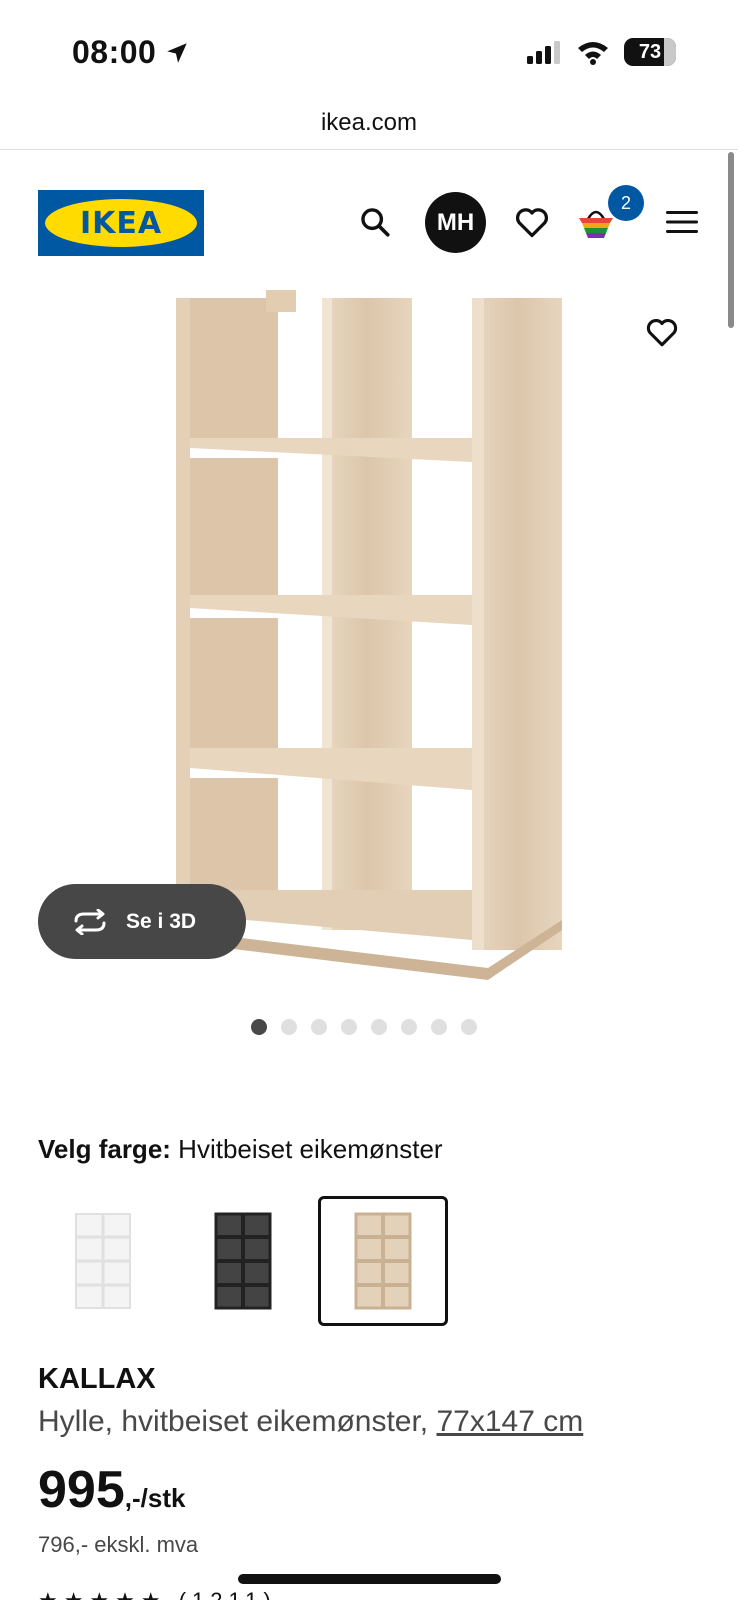  I want to click on clock: 08:00, so click(131, 52).